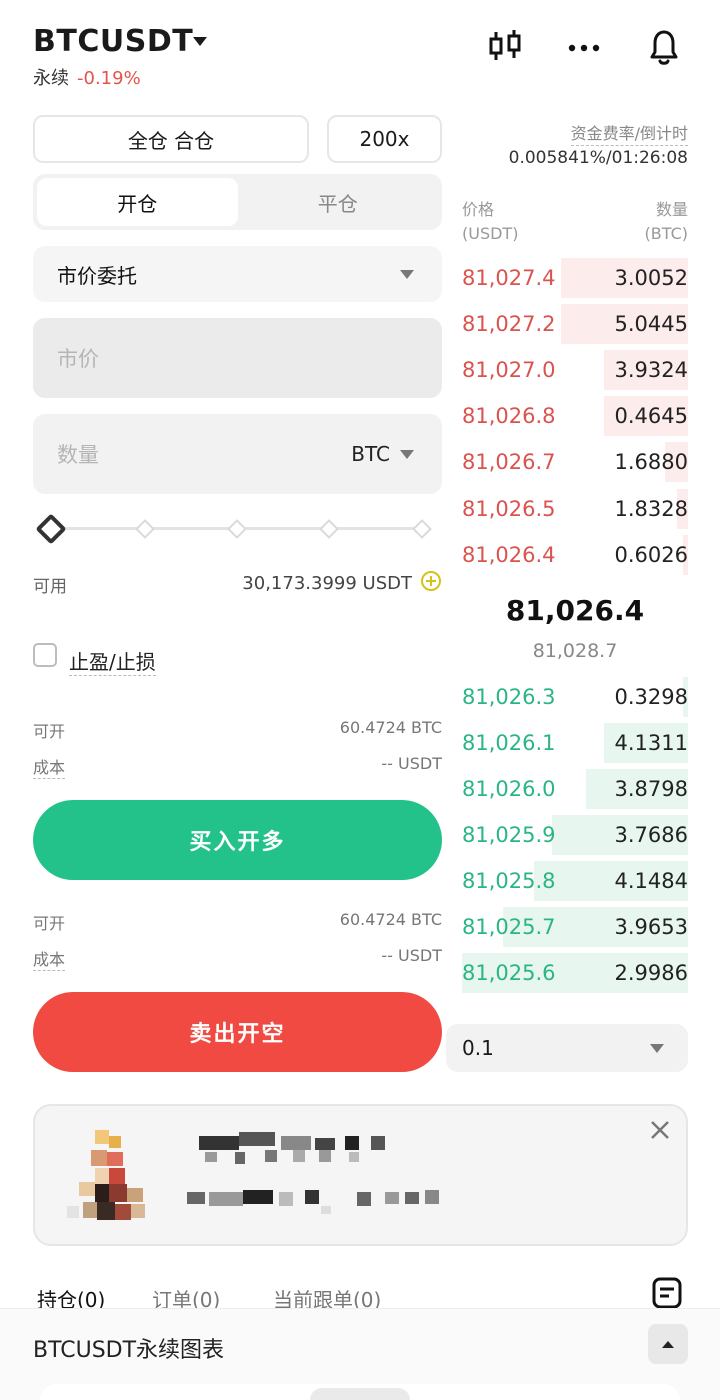  I want to click on tab-open: 开仓, so click(137, 202).